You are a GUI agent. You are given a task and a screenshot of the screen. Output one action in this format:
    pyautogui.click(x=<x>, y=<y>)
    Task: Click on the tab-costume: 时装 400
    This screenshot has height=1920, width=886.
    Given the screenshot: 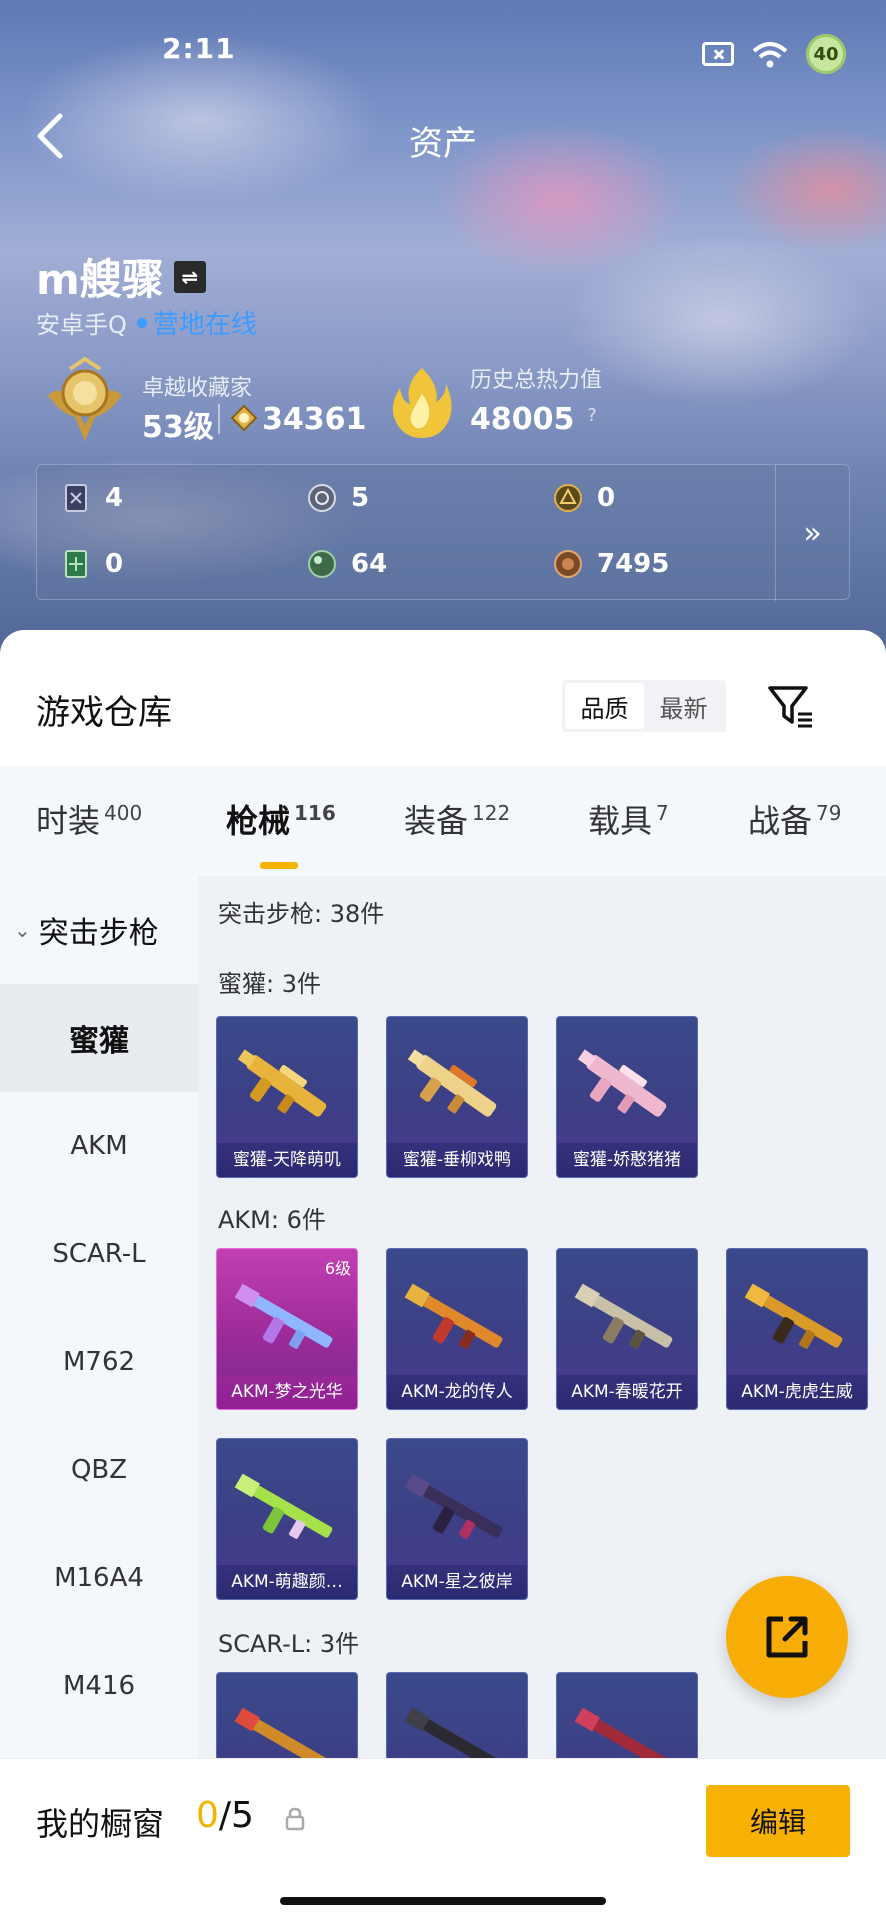 What is the action you would take?
    pyautogui.click(x=89, y=819)
    